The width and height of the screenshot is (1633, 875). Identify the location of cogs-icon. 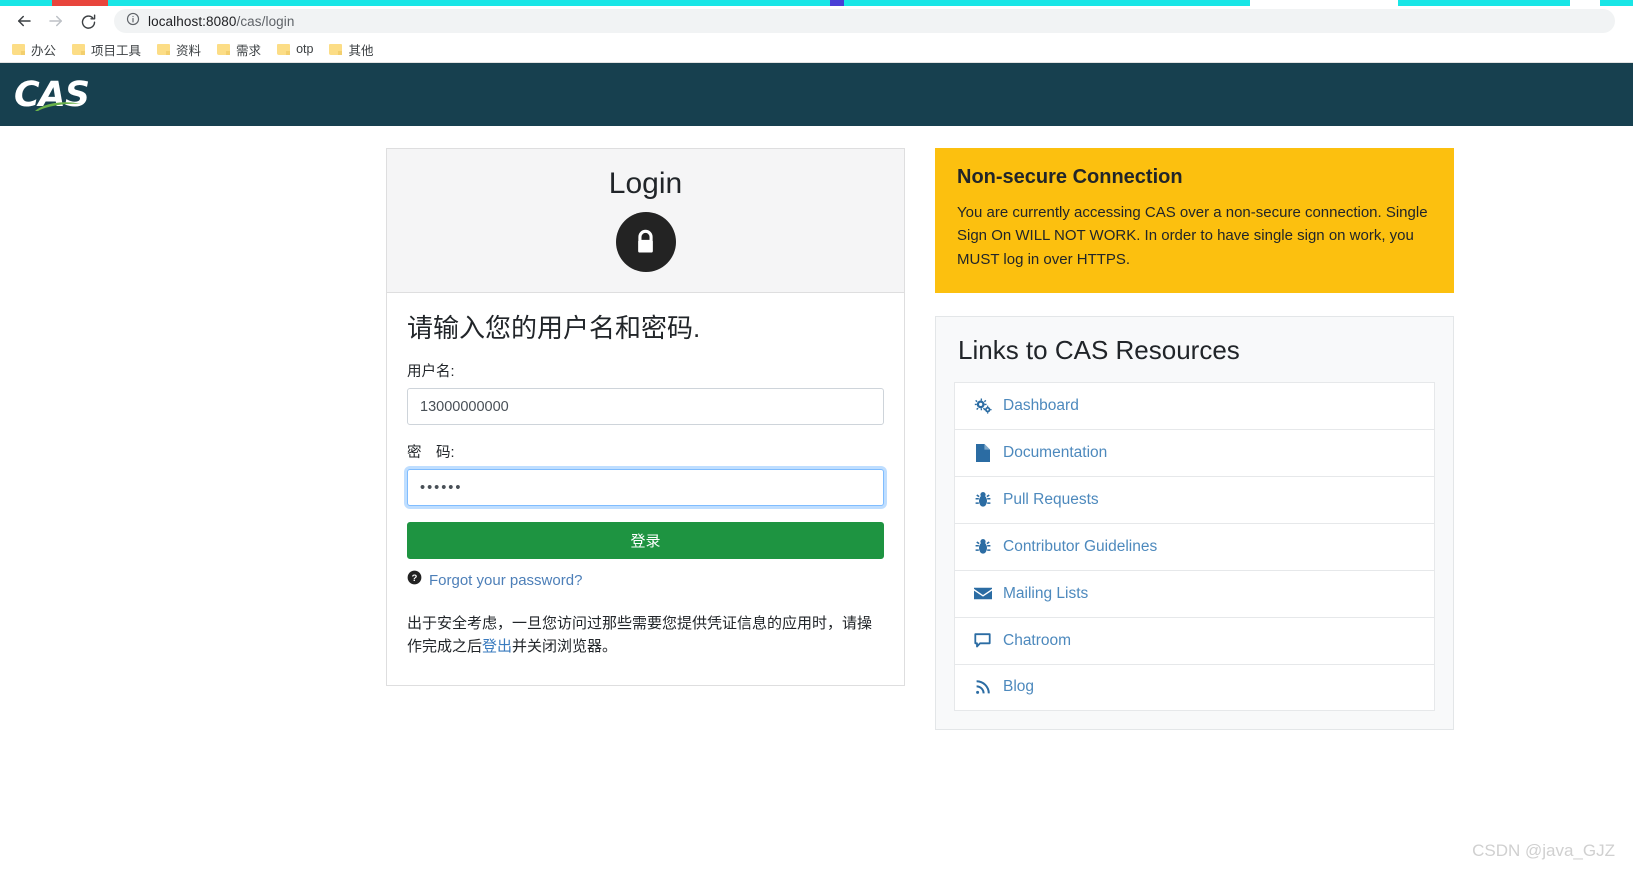
(982, 406).